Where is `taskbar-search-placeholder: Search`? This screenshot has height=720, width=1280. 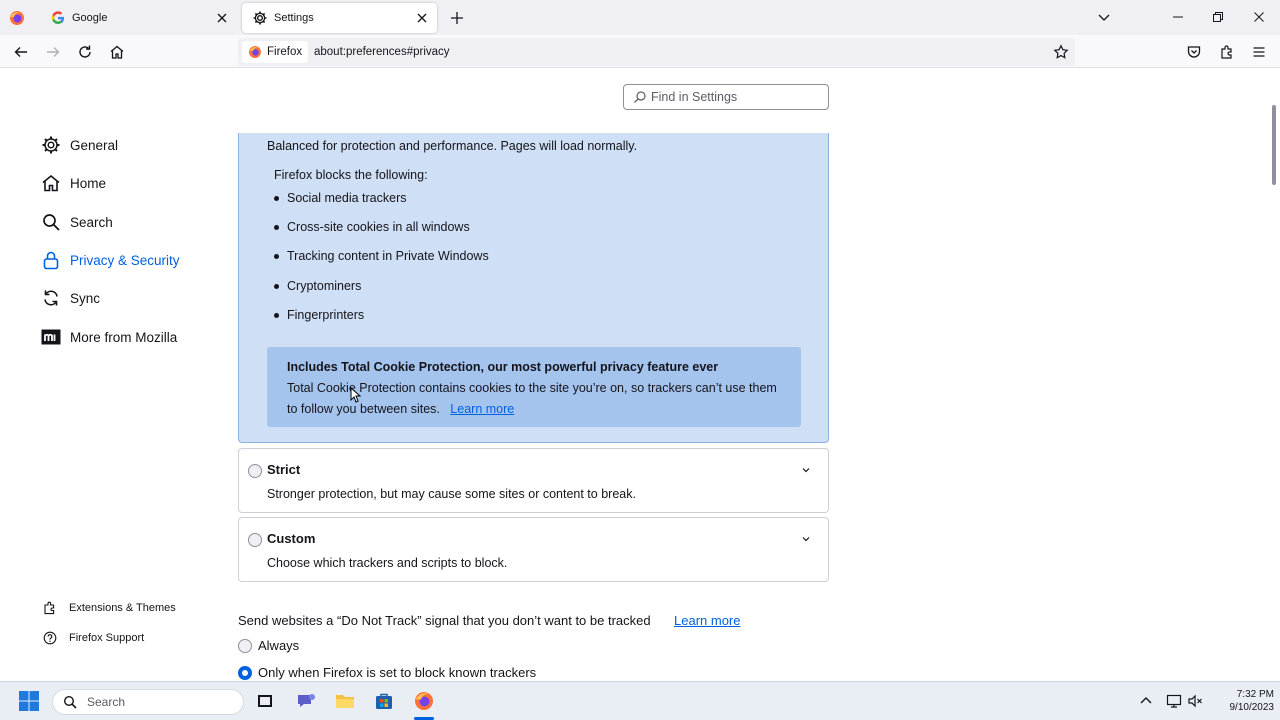
taskbar-search-placeholder: Search is located at coordinates (106, 702).